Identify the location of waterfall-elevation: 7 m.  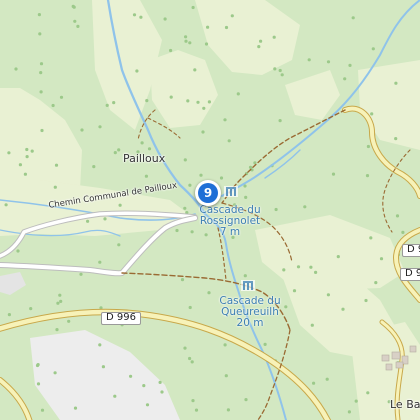
(230, 232).